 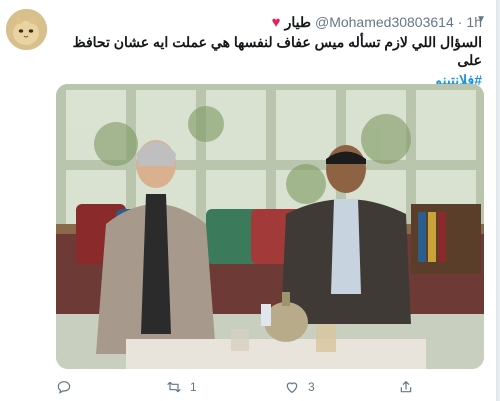 What do you see at coordinates (269, 388) in the screenshot?
I see `tweet-actions: 1 3` at bounding box center [269, 388].